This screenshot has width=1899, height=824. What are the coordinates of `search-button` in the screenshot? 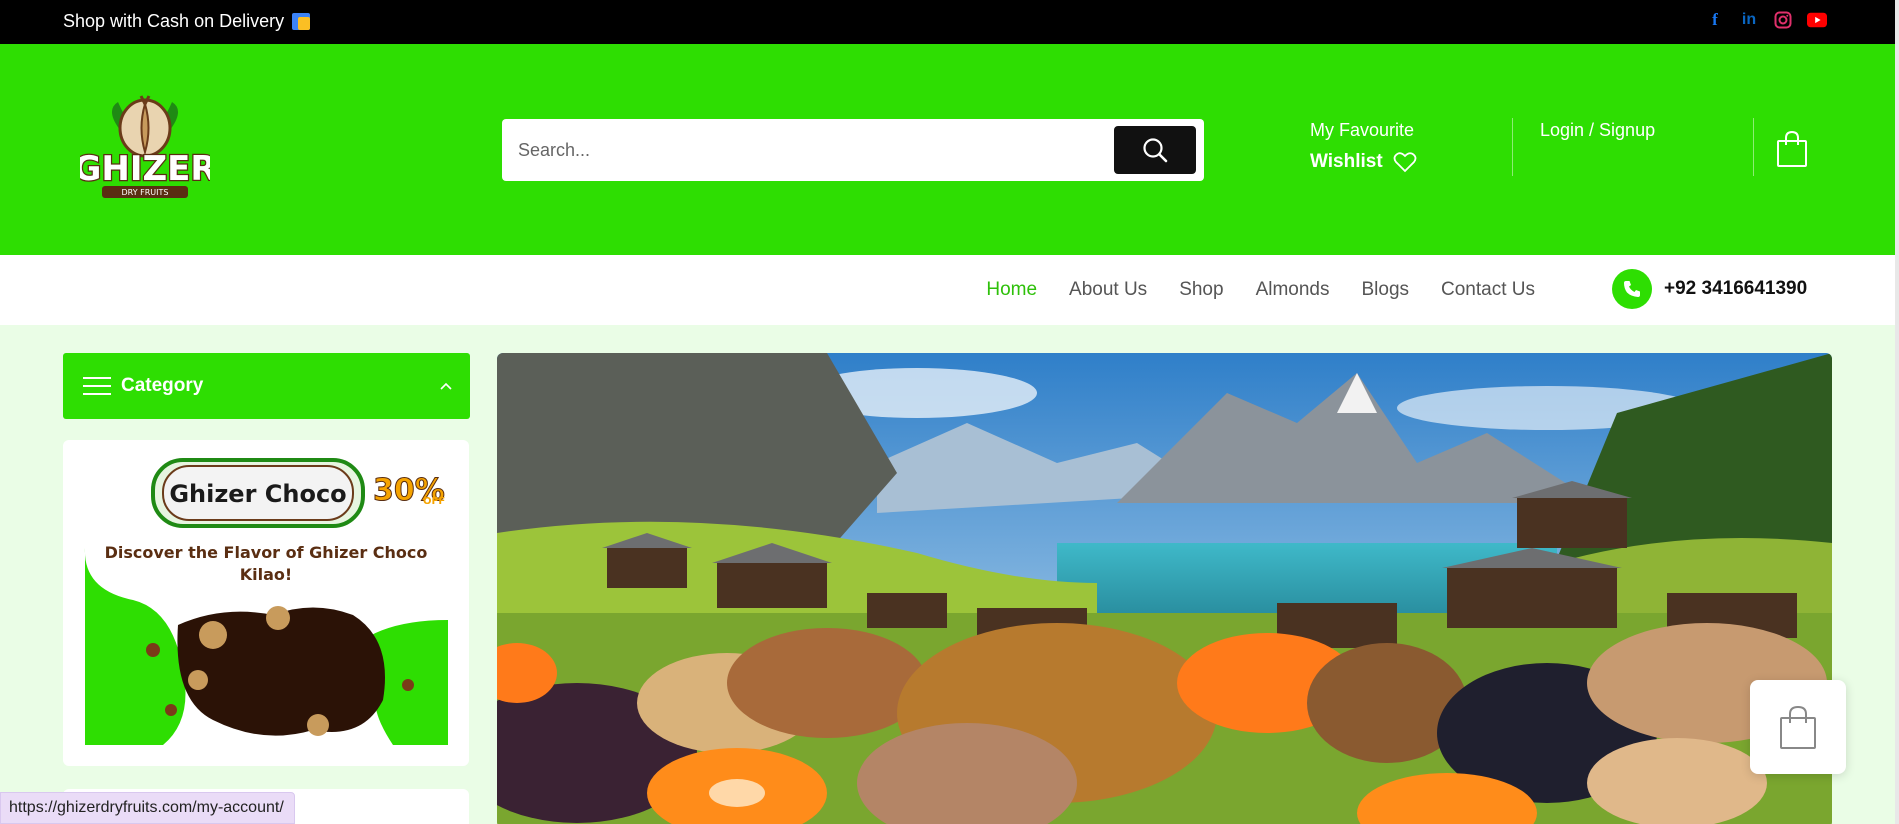 It's located at (1155, 150).